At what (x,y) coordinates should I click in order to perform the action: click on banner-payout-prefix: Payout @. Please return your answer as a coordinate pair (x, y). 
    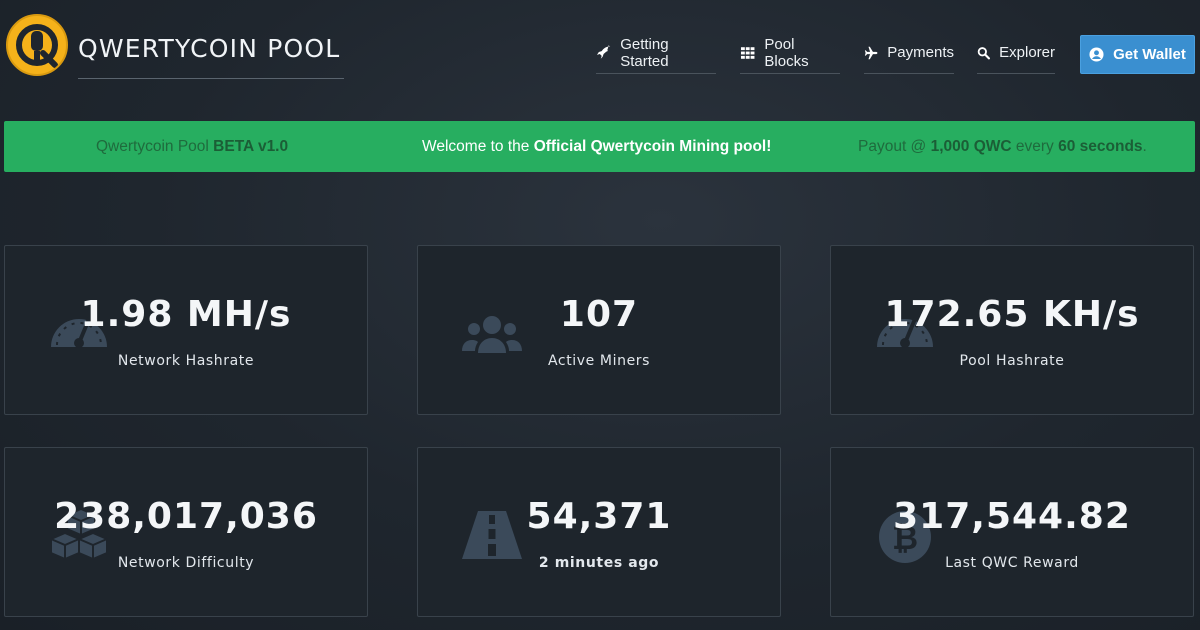
    Looking at the image, I should click on (894, 146).